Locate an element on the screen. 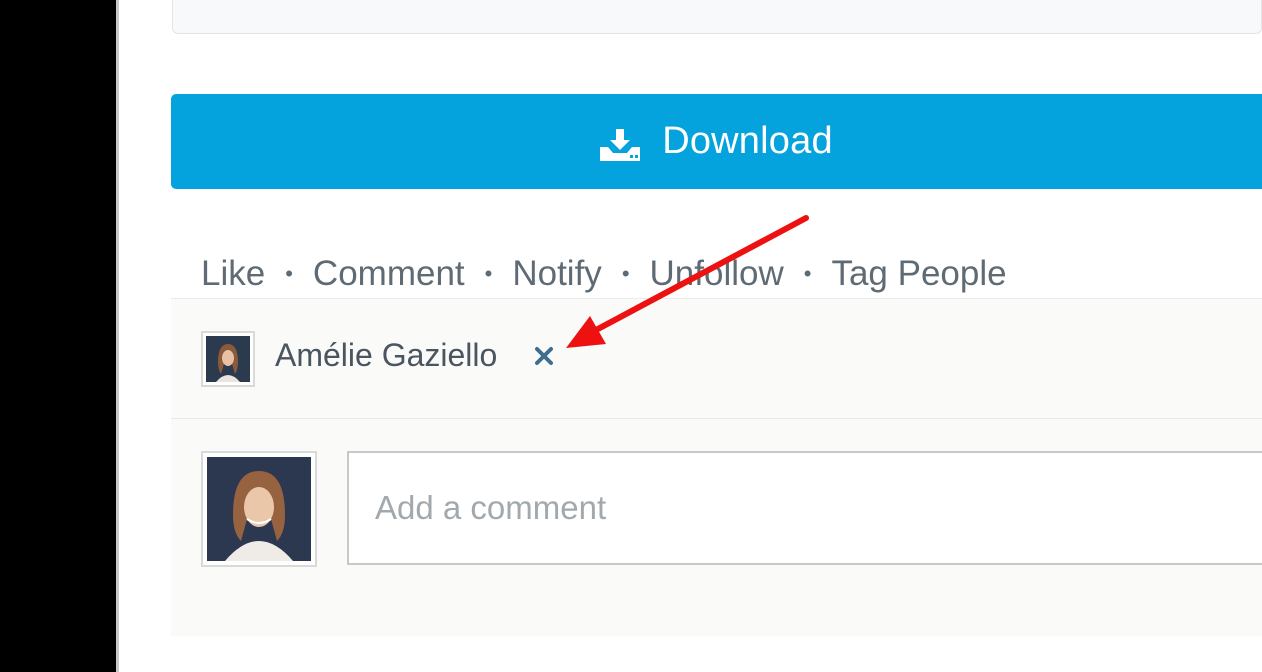  download-tray-icon is located at coordinates (620, 144).